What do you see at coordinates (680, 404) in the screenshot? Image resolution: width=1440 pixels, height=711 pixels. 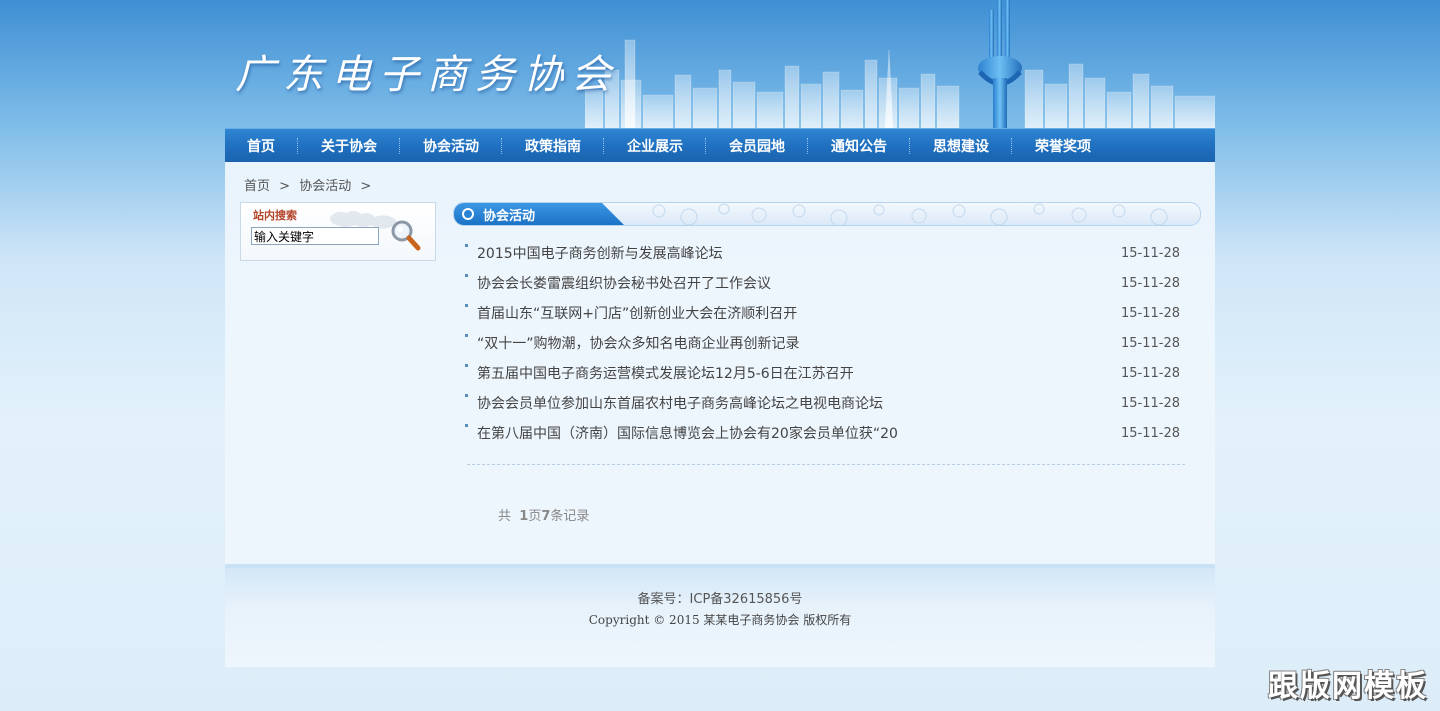 I see `news-title-link: 协会会员单位参加山东首届农村电子商务高峰论坛之电视电商论坛` at bounding box center [680, 404].